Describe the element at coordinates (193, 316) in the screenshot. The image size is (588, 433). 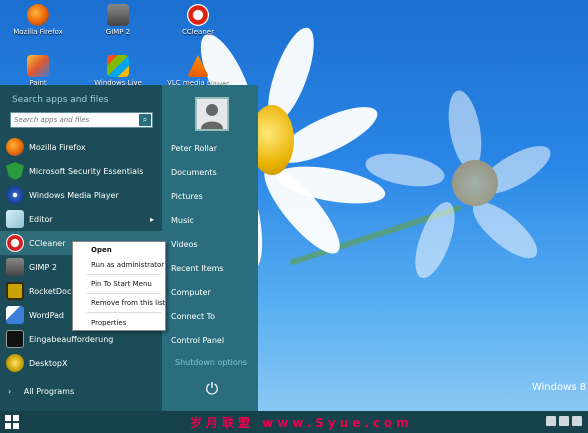
I see `place-connect-to: Connect To` at that location.